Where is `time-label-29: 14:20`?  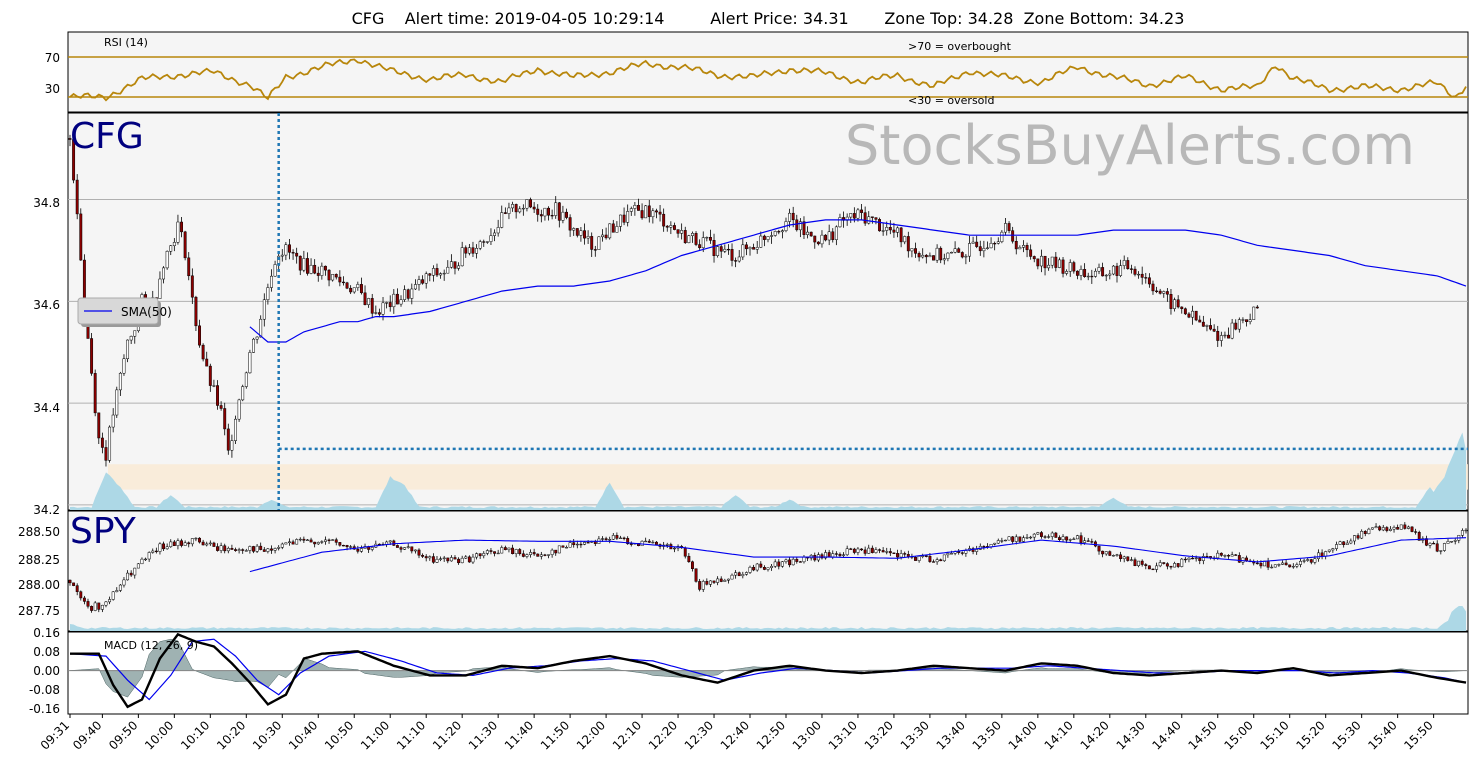 time-label-29: 14:20 is located at coordinates (1095, 735).